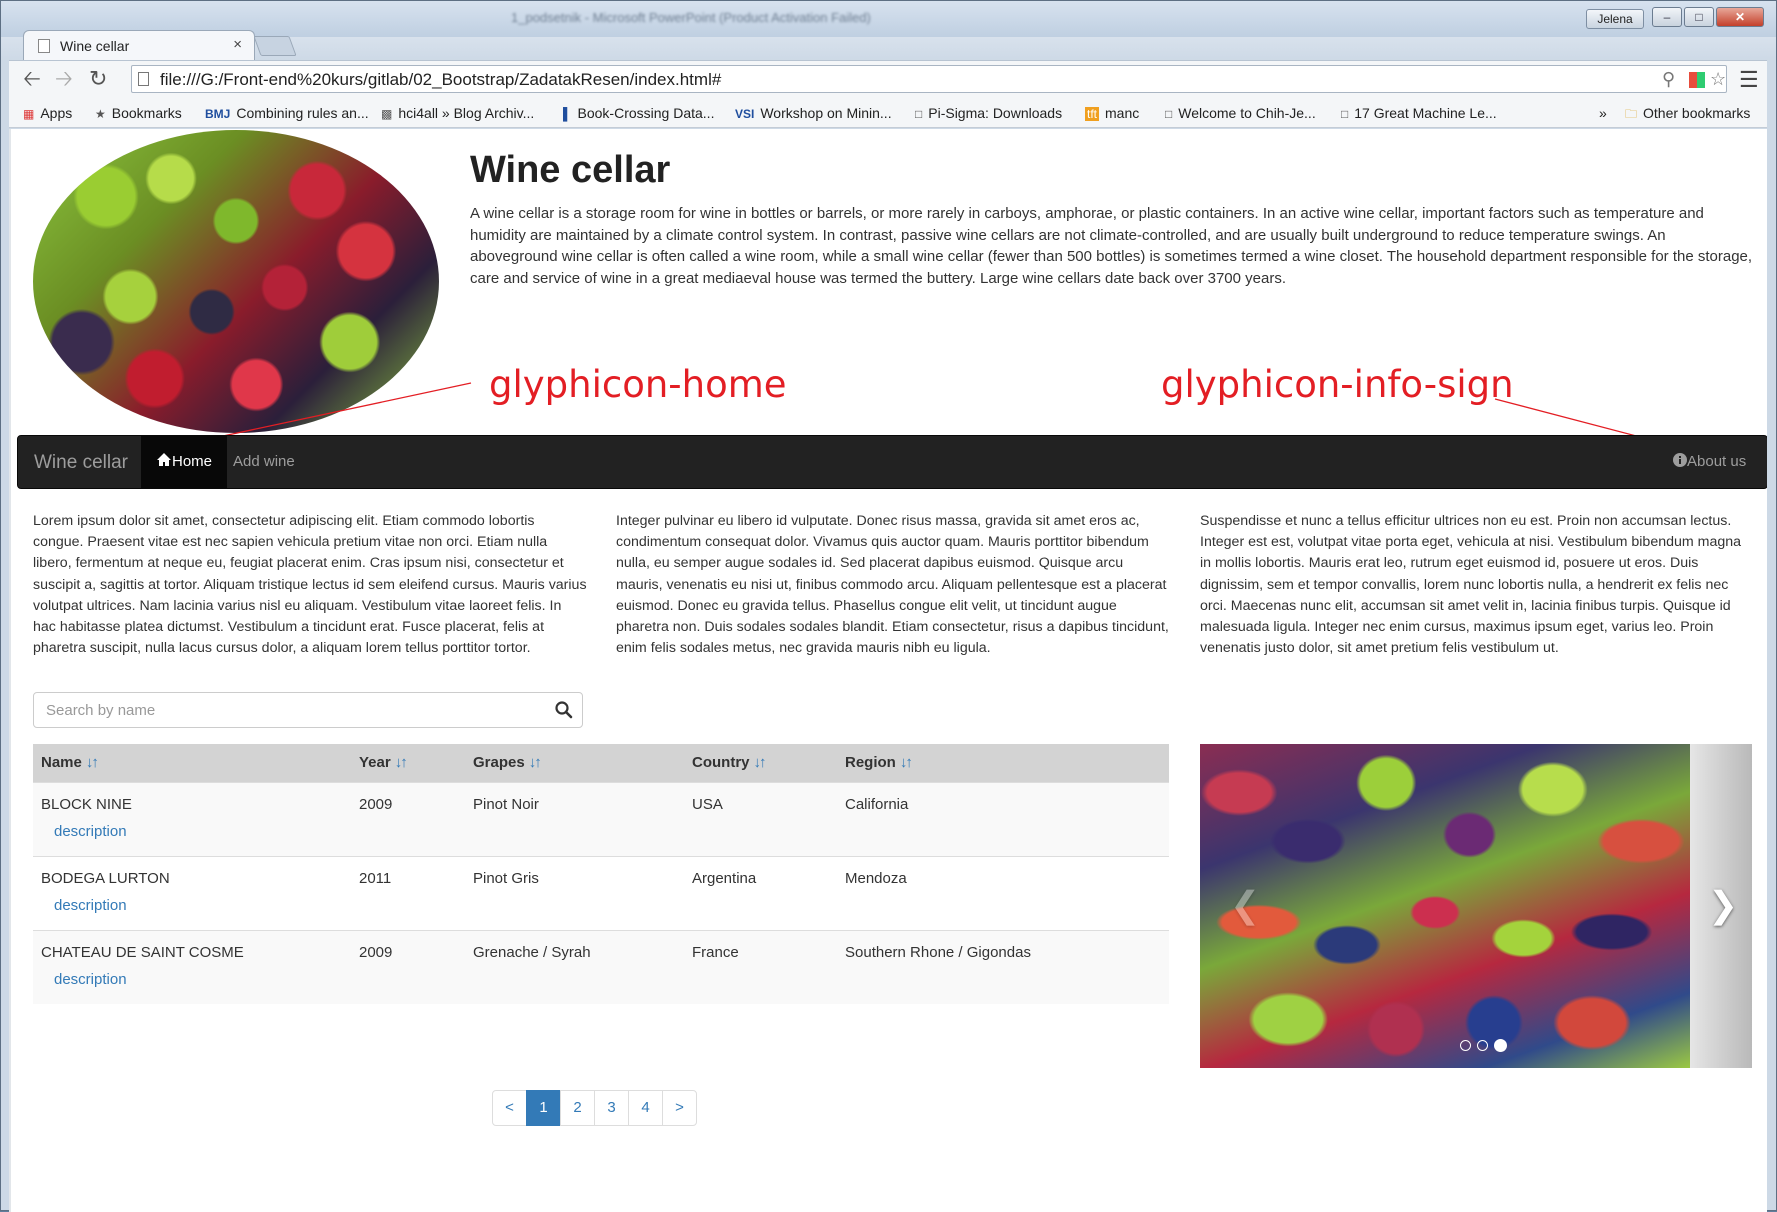  Describe the element at coordinates (1668, 79) in the screenshot. I see `zoom-icon: ⚲` at that location.